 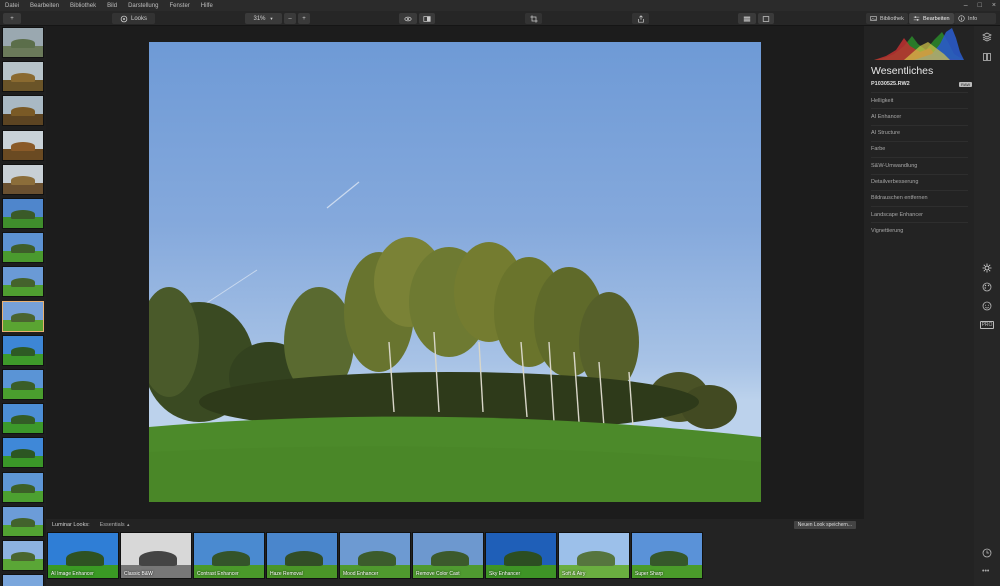 I want to click on preview-toggle-button, so click(x=408, y=18).